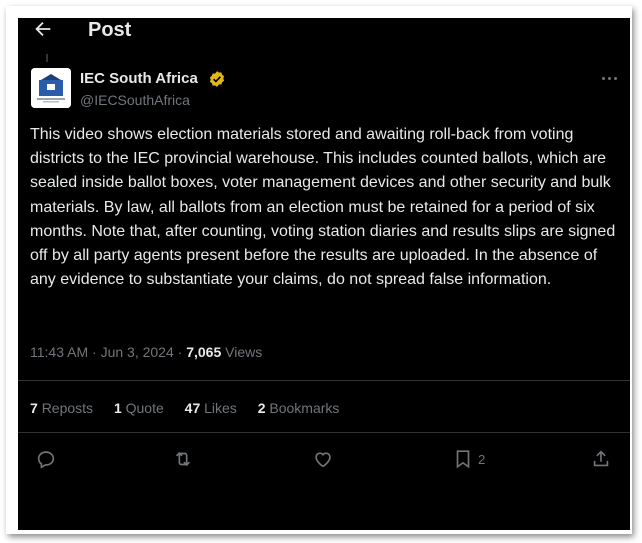 This screenshot has width=642, height=543. Describe the element at coordinates (117, 408) in the screenshot. I see `quotes-count: 1` at that location.